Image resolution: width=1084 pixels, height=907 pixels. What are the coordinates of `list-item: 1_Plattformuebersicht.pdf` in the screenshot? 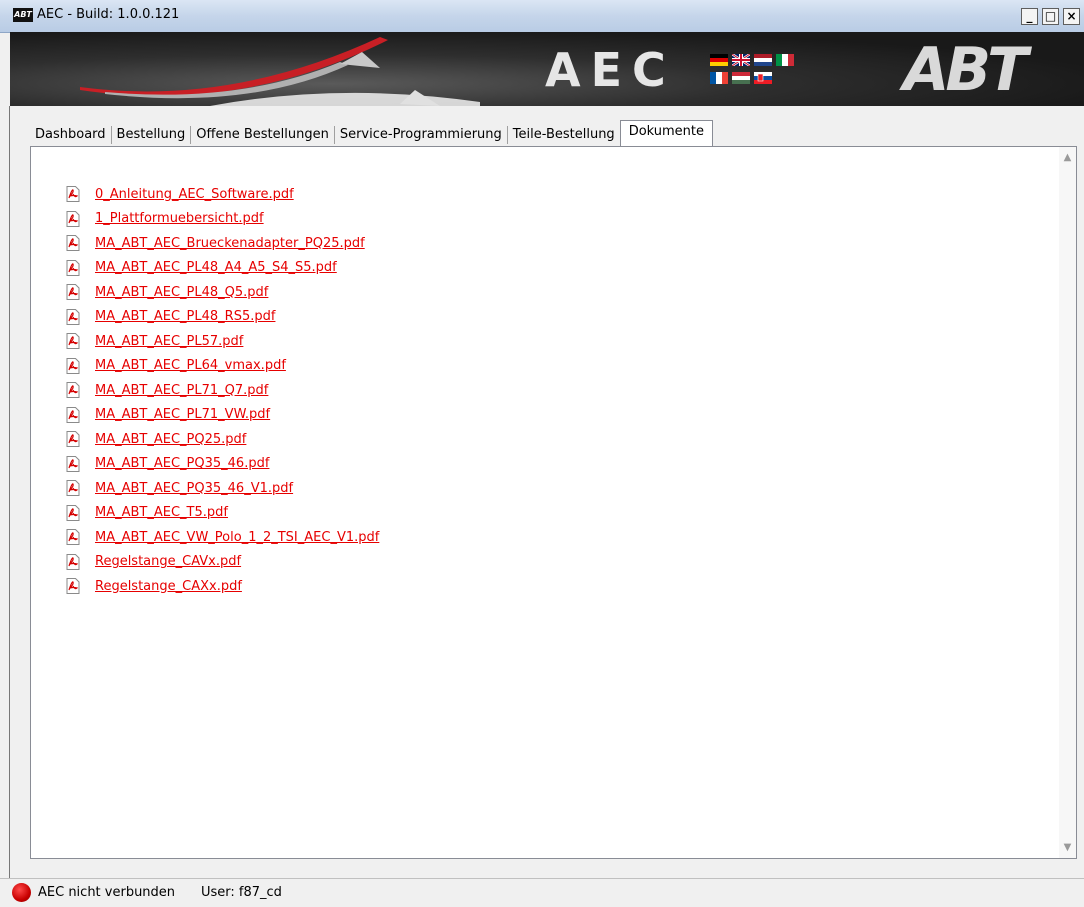 It's located at (222, 219).